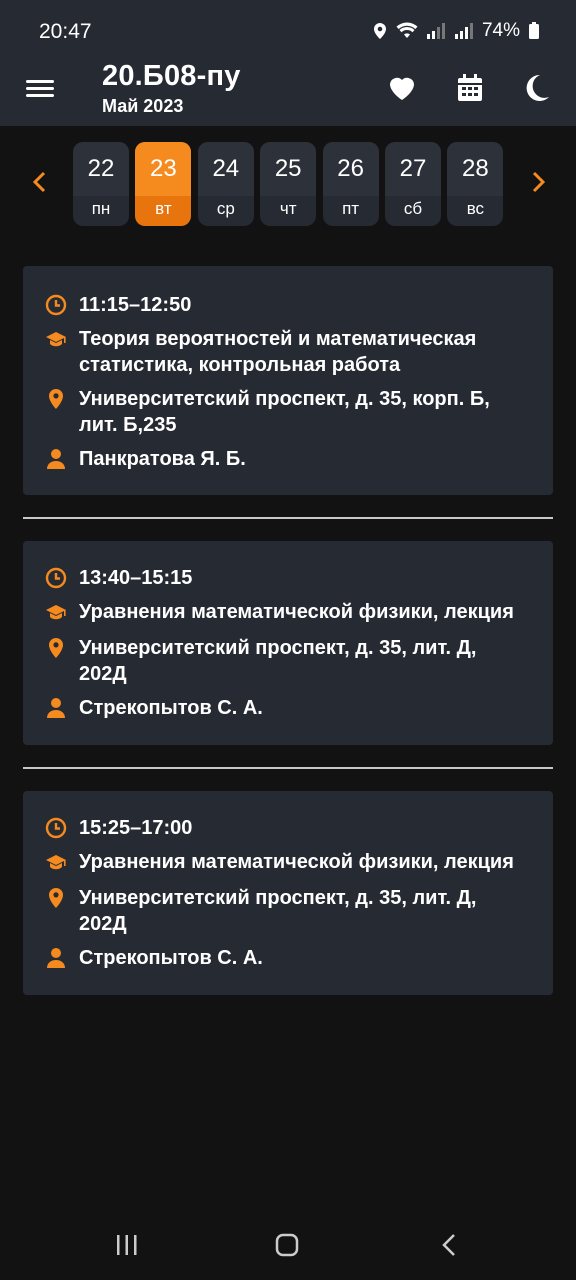  What do you see at coordinates (40, 81) in the screenshot?
I see `menu-icon` at bounding box center [40, 81].